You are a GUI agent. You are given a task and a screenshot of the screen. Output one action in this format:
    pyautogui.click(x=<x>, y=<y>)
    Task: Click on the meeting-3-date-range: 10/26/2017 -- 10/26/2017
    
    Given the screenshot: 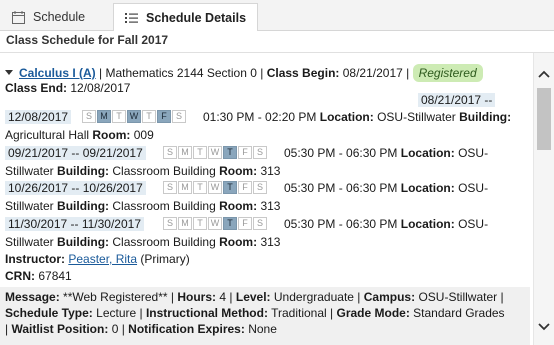 What is the action you would take?
    pyautogui.click(x=75, y=188)
    